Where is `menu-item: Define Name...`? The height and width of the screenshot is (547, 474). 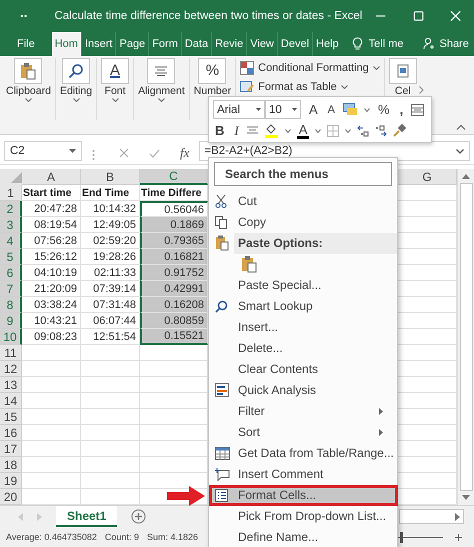
menu-item: Define Name... is located at coordinates (315, 536).